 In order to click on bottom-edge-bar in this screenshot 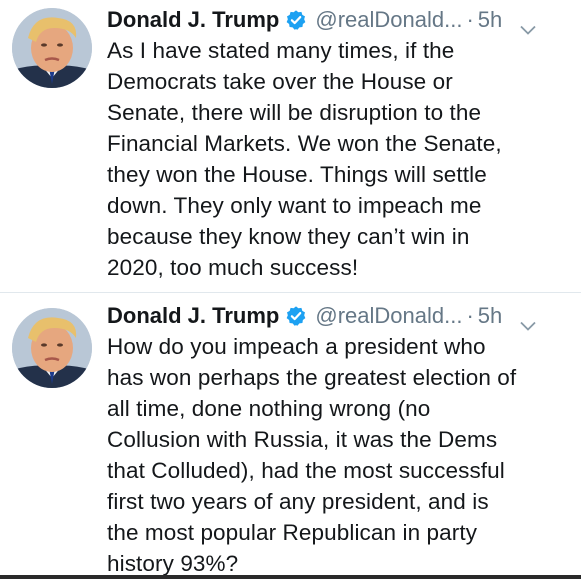, I will do `click(290, 577)`.